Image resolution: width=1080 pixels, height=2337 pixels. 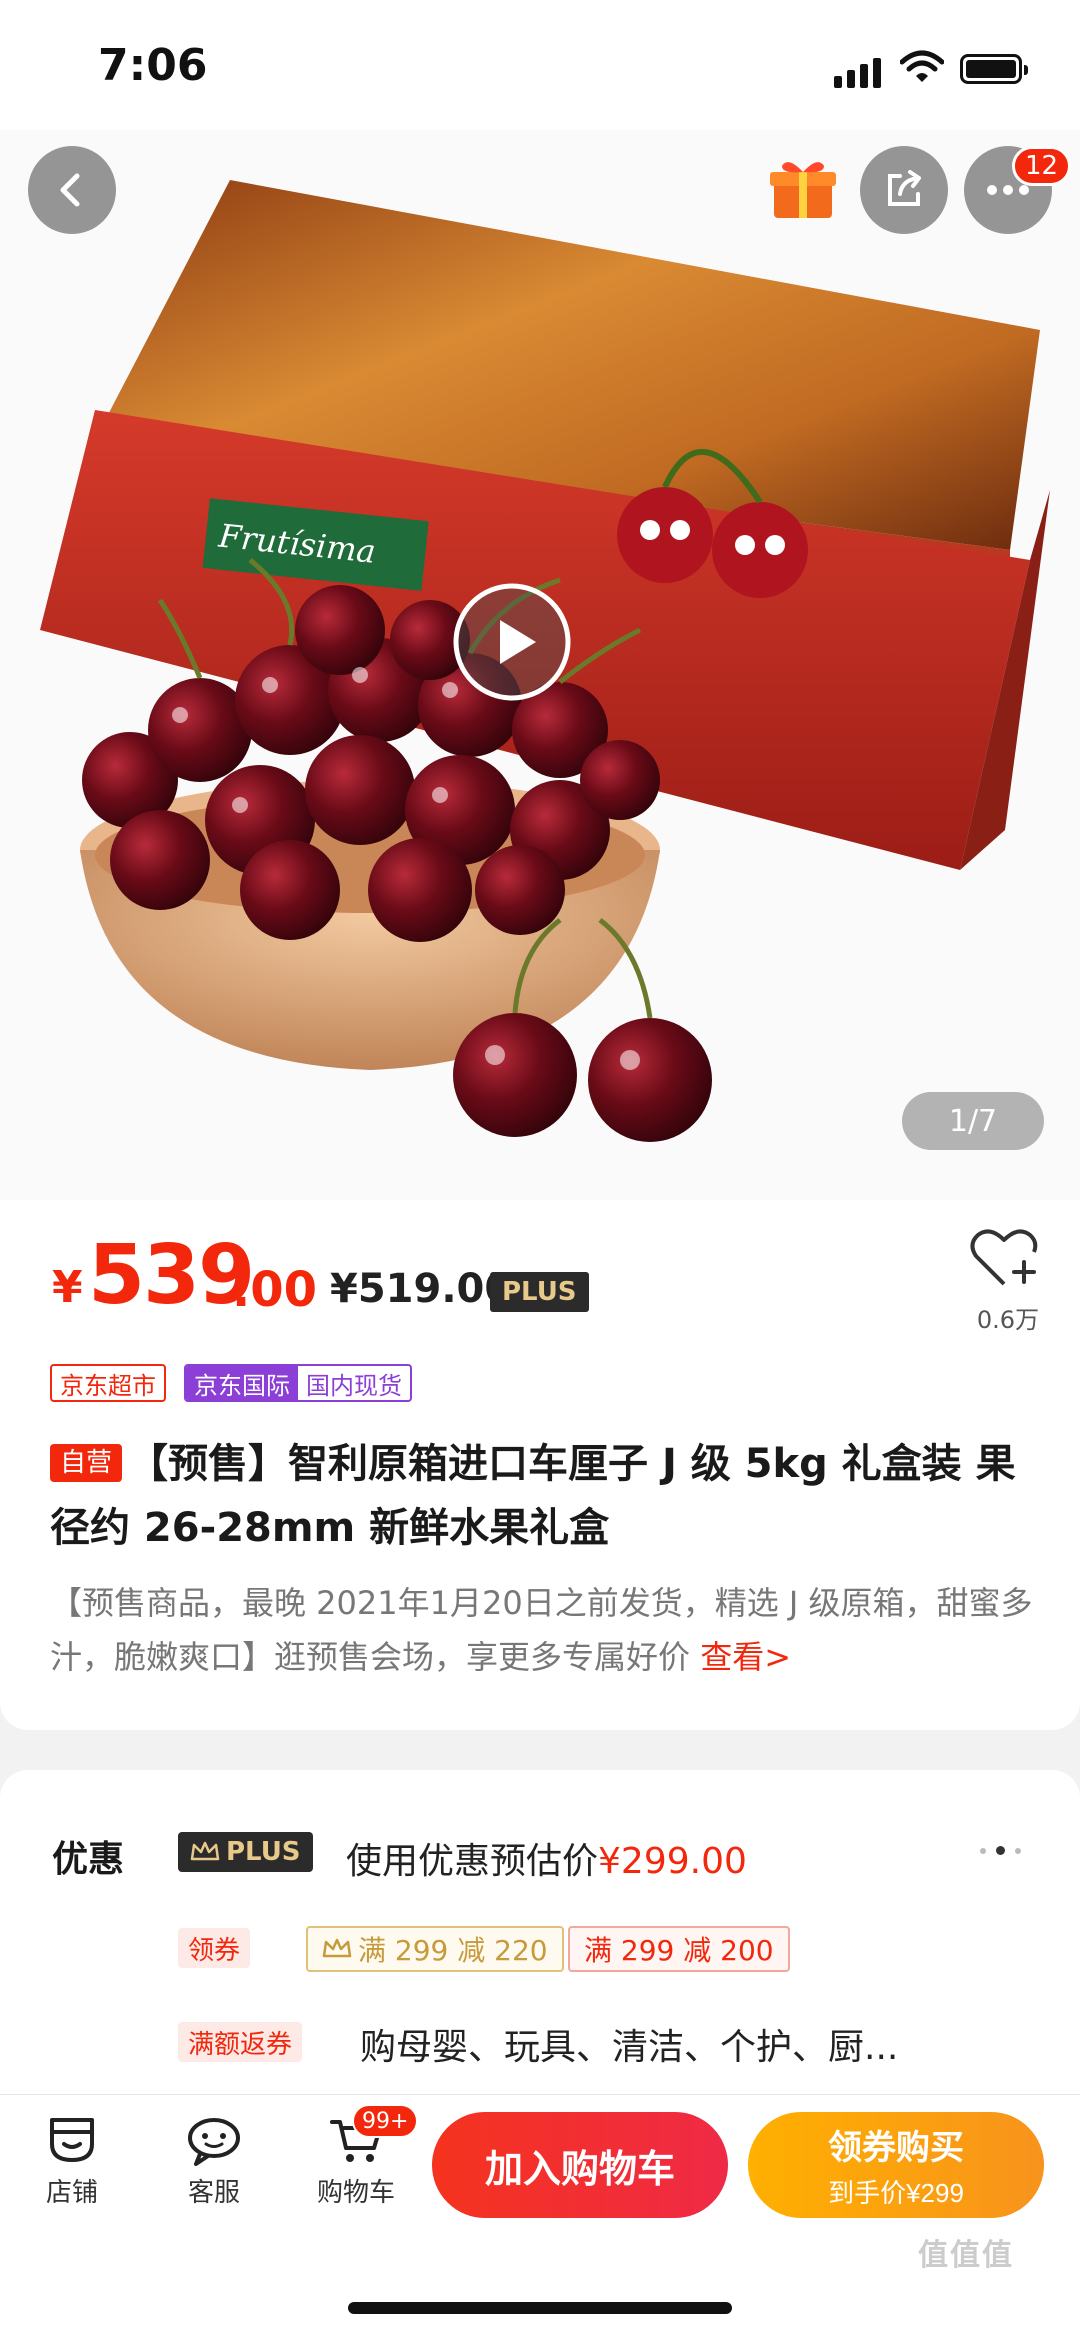 I want to click on coupon-plus: 满 299 减 220, so click(x=435, y=1949).